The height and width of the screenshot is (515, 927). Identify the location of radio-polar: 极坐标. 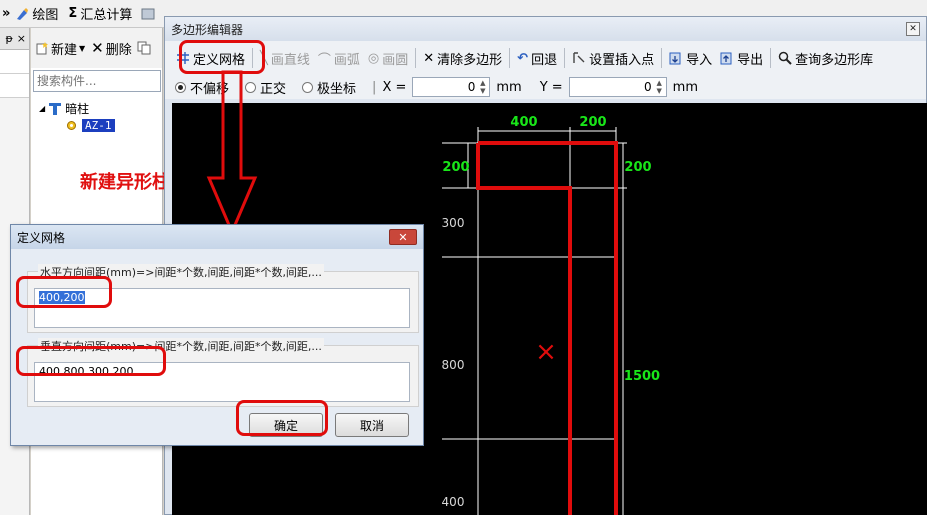
(329, 87).